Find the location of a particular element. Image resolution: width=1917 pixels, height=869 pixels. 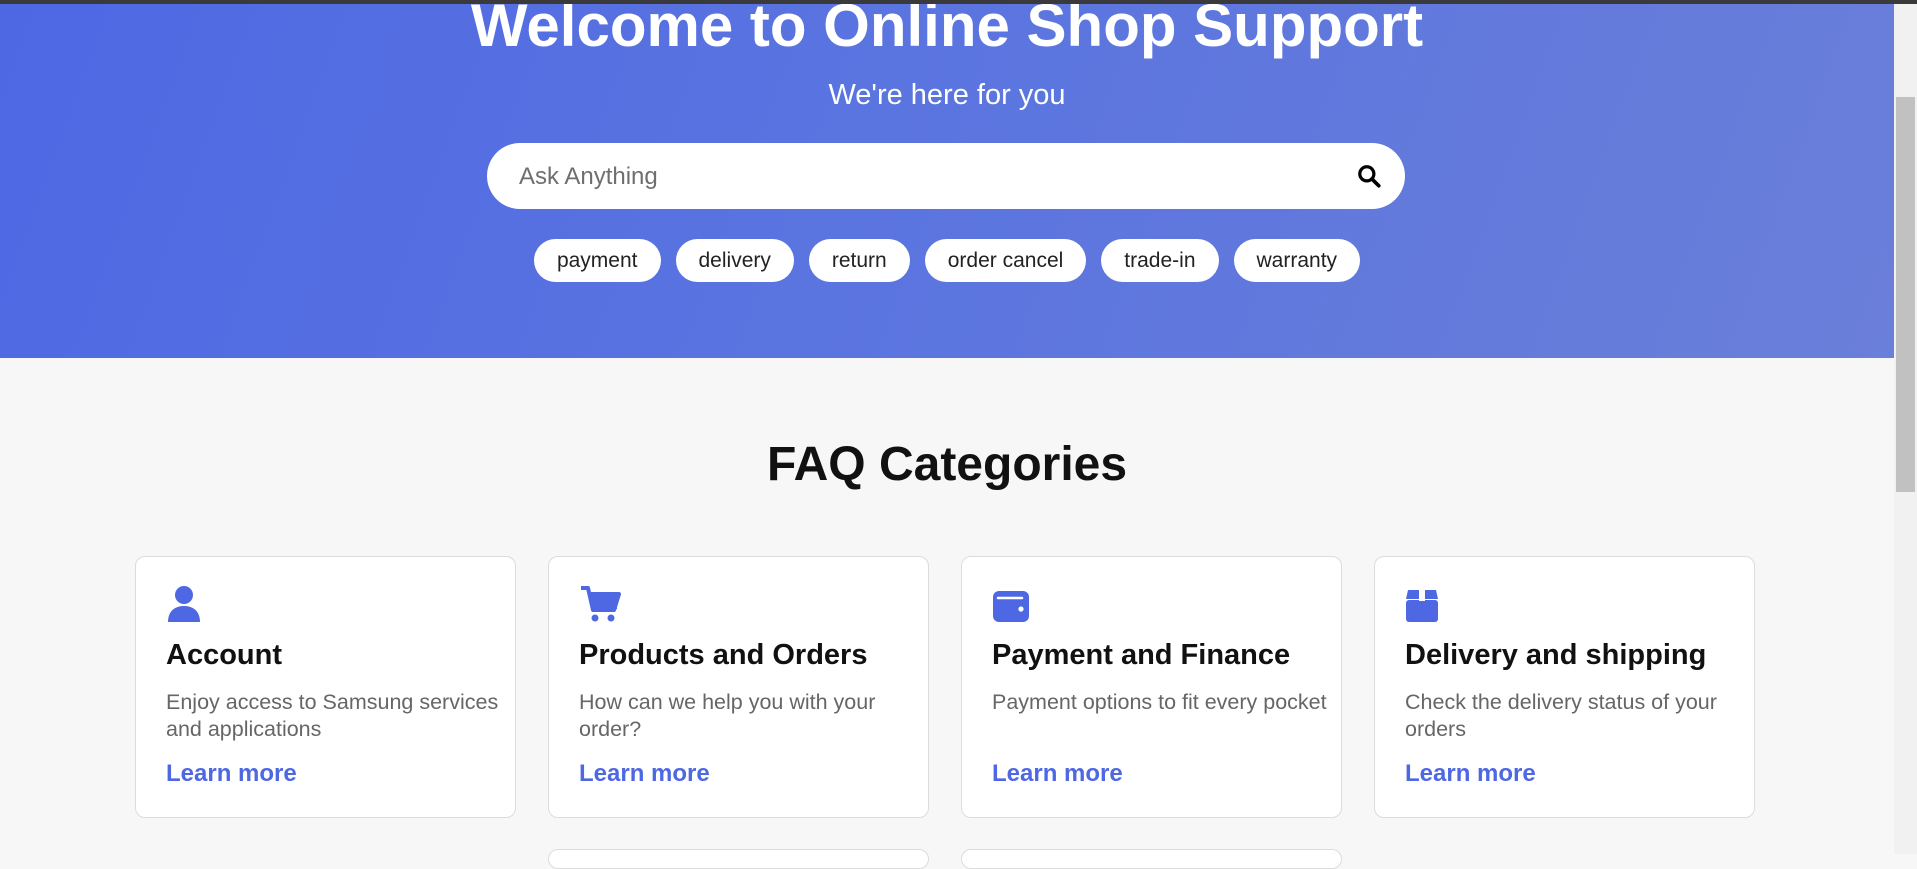

card-description: Check the delivery status of your orders is located at coordinates (1561, 715).